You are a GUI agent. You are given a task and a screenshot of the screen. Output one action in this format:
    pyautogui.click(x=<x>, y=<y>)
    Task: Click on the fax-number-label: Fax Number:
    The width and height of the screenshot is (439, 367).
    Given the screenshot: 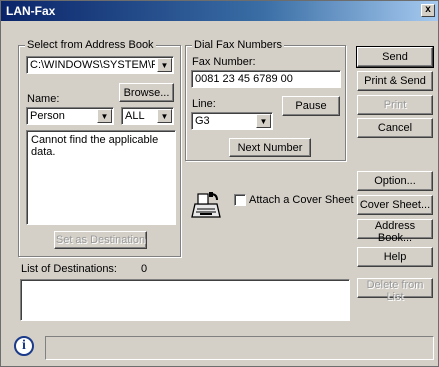 What is the action you would take?
    pyautogui.click(x=224, y=62)
    